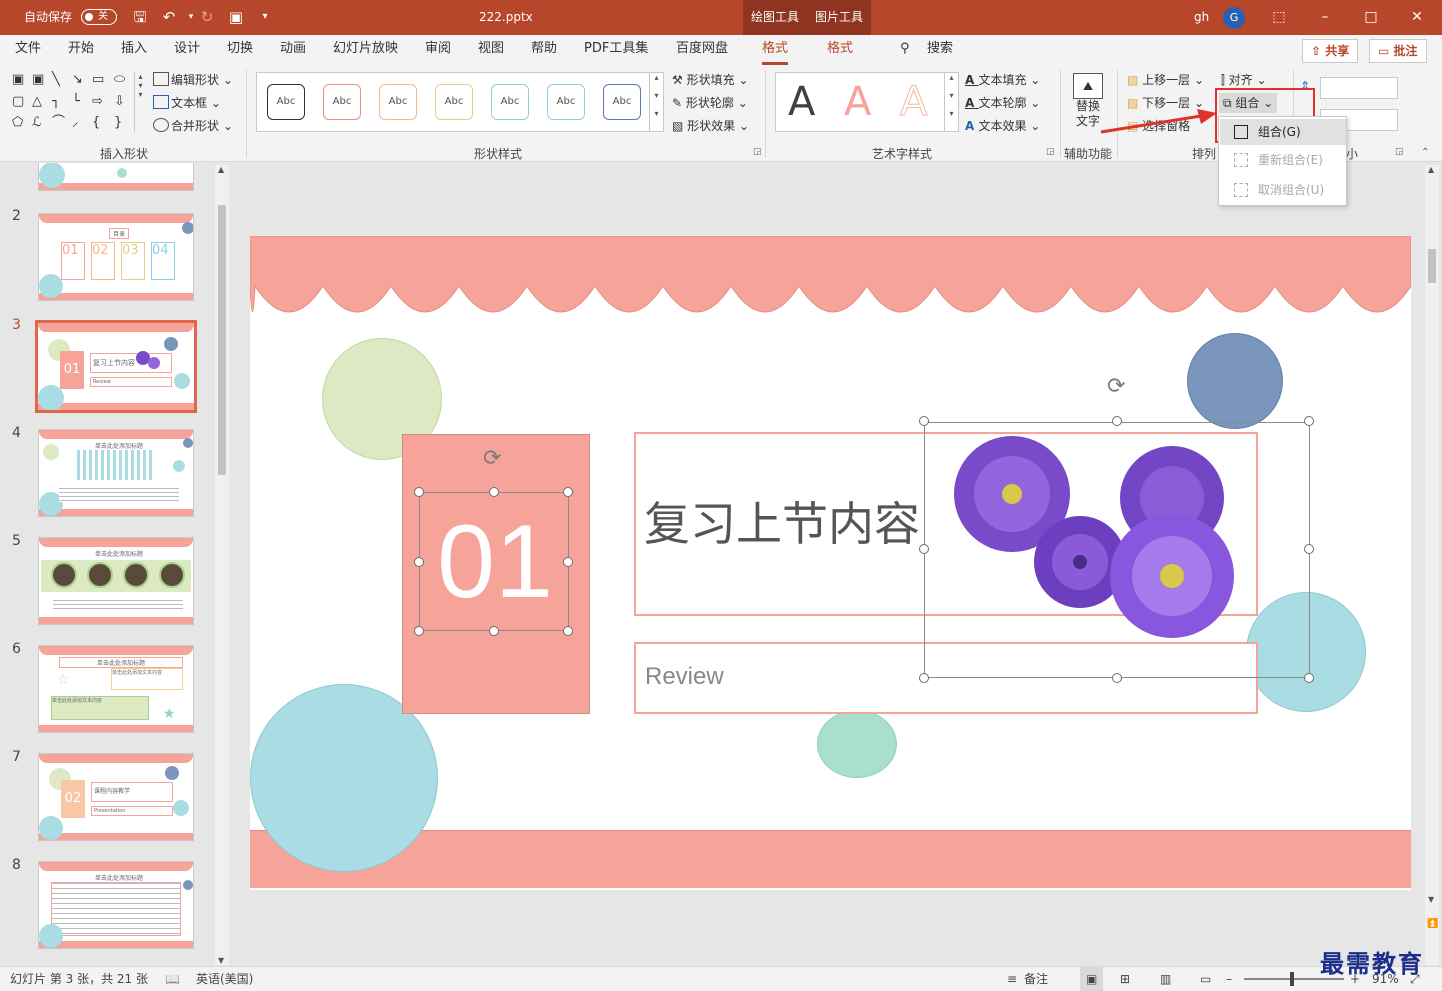 The image size is (1442, 991). What do you see at coordinates (265, 17) in the screenshot?
I see `customize-qat-icon: ▾` at bounding box center [265, 17].